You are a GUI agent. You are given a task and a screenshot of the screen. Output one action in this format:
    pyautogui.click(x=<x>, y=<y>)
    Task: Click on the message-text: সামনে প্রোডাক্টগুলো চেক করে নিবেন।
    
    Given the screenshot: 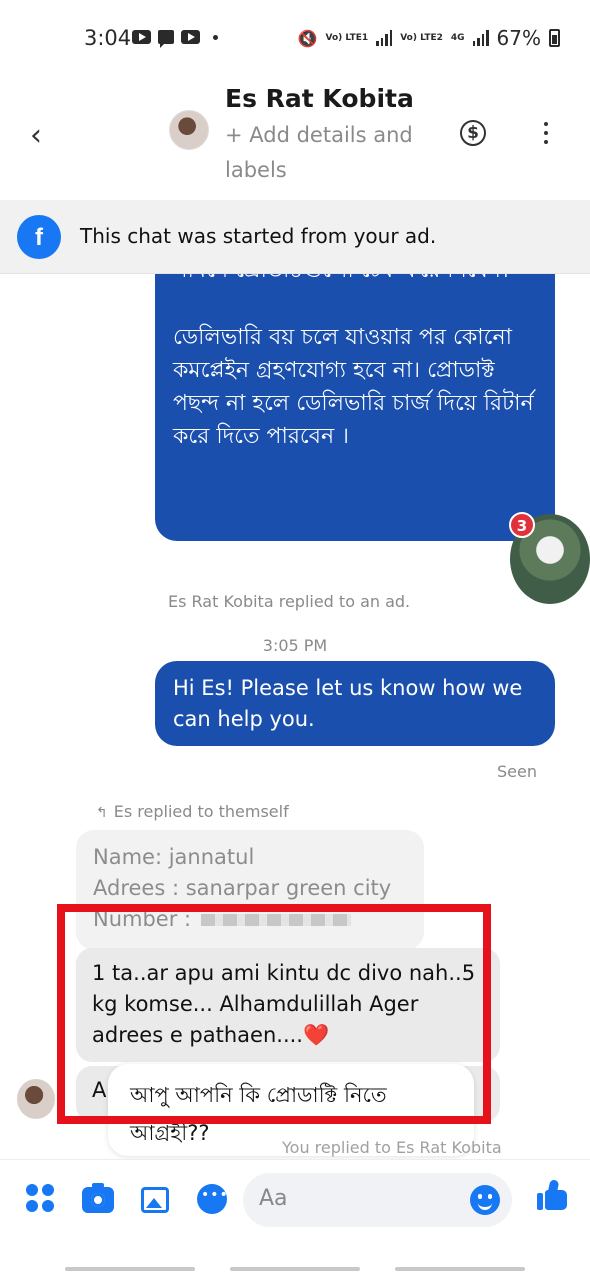 What is the action you would take?
    pyautogui.click(x=354, y=280)
    